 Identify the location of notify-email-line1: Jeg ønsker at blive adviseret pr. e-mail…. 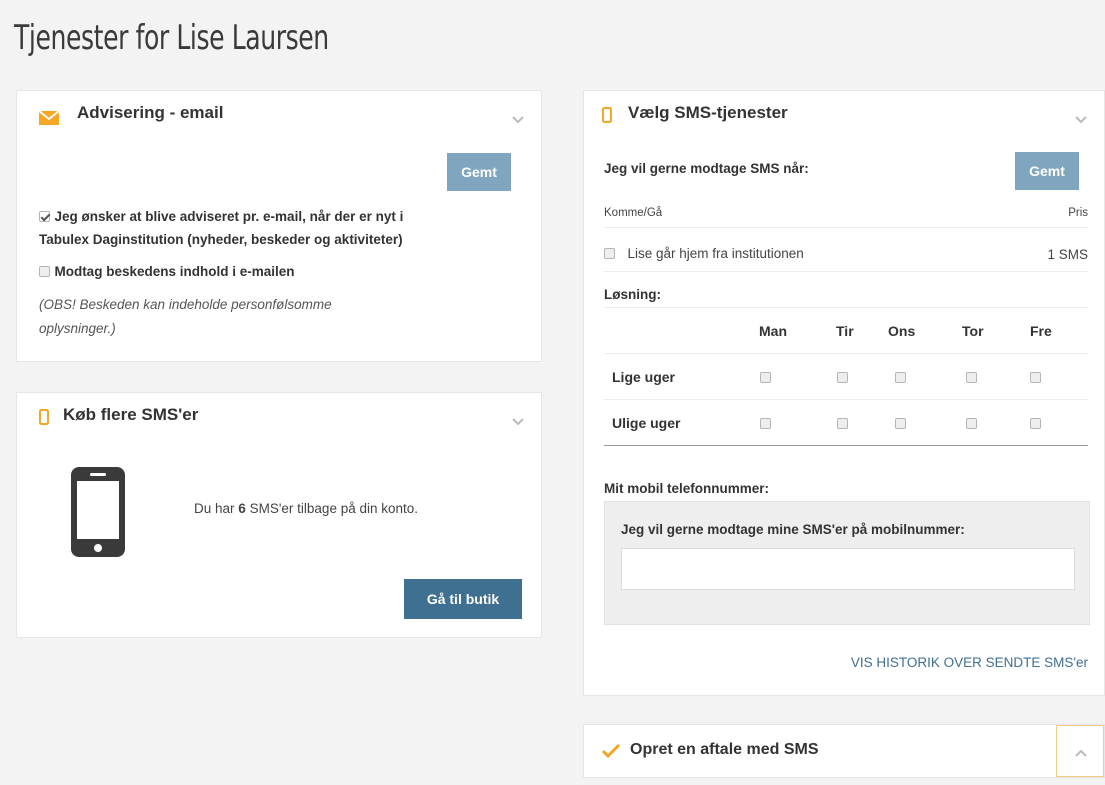
(229, 216).